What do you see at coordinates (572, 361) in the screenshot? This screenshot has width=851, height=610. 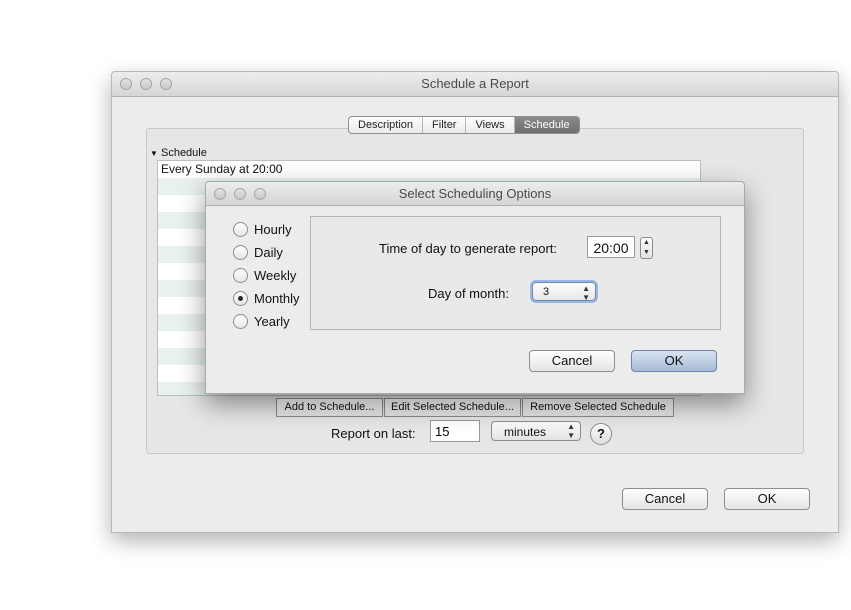 I see `dialog-cancel-button: Cancel` at bounding box center [572, 361].